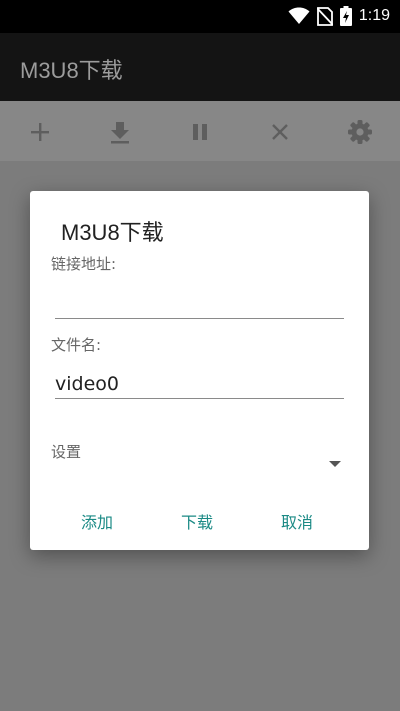 The height and width of the screenshot is (711, 400). Describe the element at coordinates (374, 15) in the screenshot. I see `status-time: 1:19` at that location.